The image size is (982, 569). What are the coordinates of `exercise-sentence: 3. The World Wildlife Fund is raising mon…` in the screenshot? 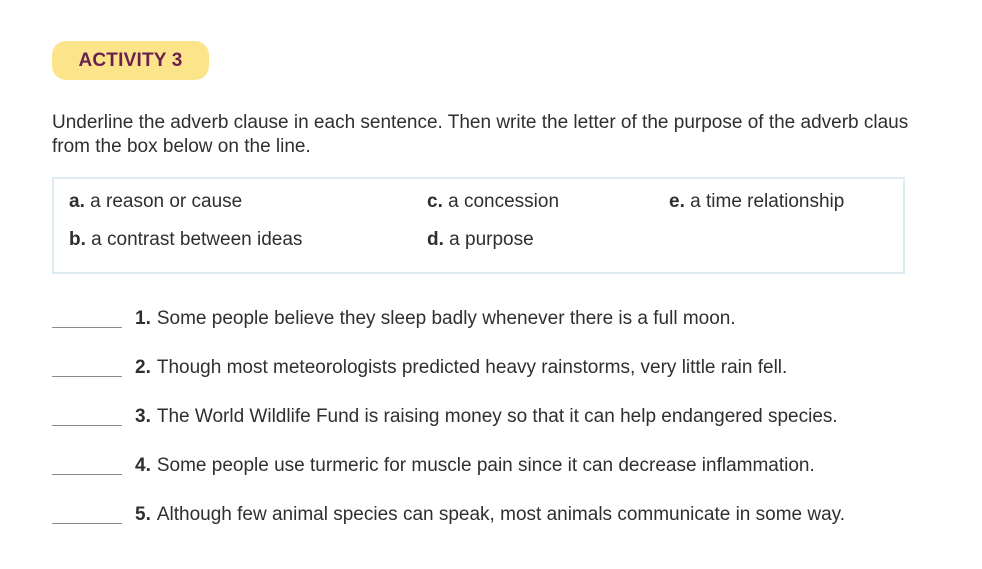 It's located at (486, 417).